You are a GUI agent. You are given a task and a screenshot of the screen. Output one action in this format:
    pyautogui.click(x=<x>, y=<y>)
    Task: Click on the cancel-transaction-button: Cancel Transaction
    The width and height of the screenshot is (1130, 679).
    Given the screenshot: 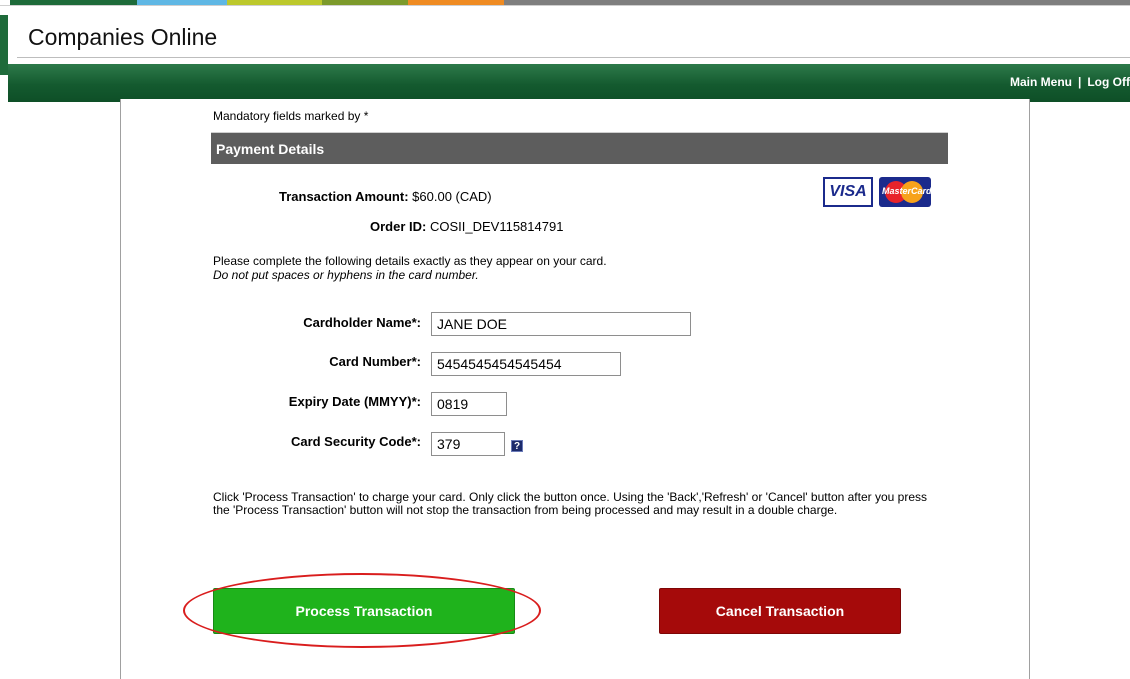 What is the action you would take?
    pyautogui.click(x=780, y=611)
    